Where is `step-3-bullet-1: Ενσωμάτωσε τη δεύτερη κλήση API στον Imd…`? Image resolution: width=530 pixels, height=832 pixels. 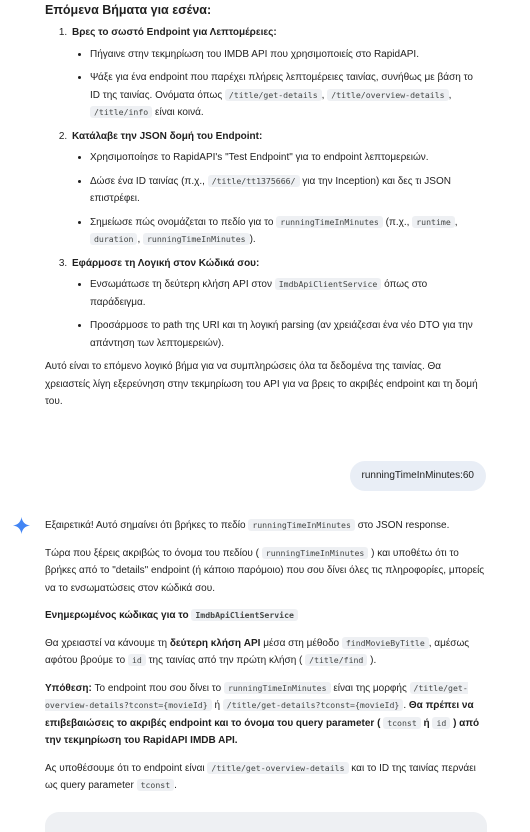
step-3-bullet-1: Ενσωμάτωσε τη δεύτερη κλήση API στον Imd… is located at coordinates (287, 293).